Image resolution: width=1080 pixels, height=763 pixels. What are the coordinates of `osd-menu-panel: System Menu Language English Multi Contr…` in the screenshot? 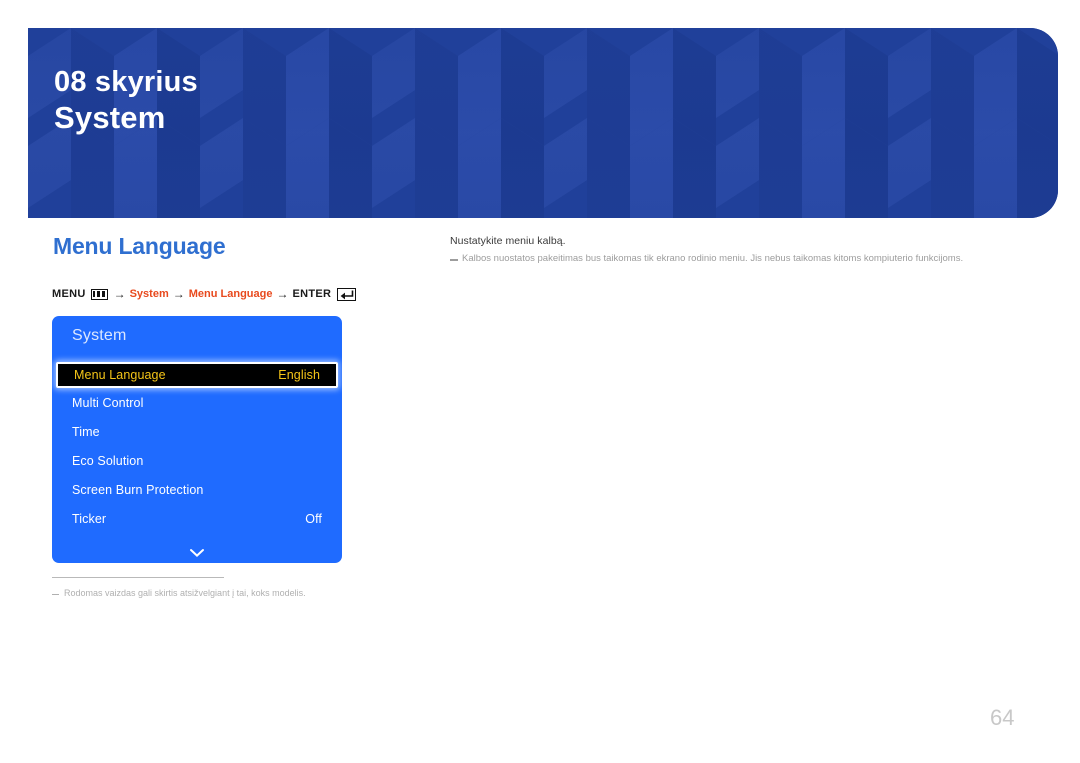 It's located at (197, 439).